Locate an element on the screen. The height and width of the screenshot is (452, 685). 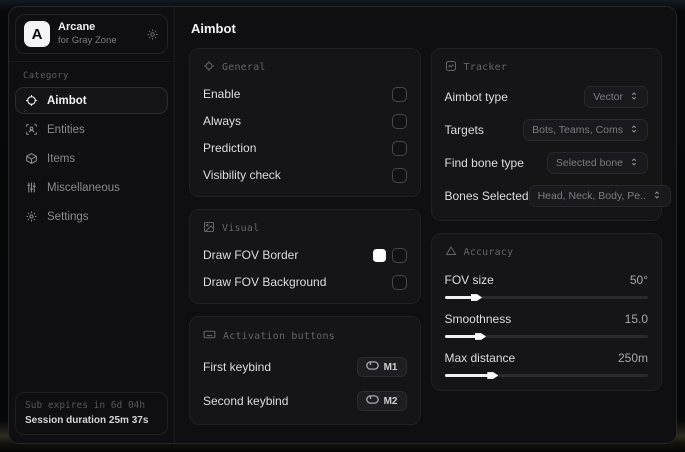
targets-dropdown: Bots, Teams, Coms is located at coordinates (585, 130).